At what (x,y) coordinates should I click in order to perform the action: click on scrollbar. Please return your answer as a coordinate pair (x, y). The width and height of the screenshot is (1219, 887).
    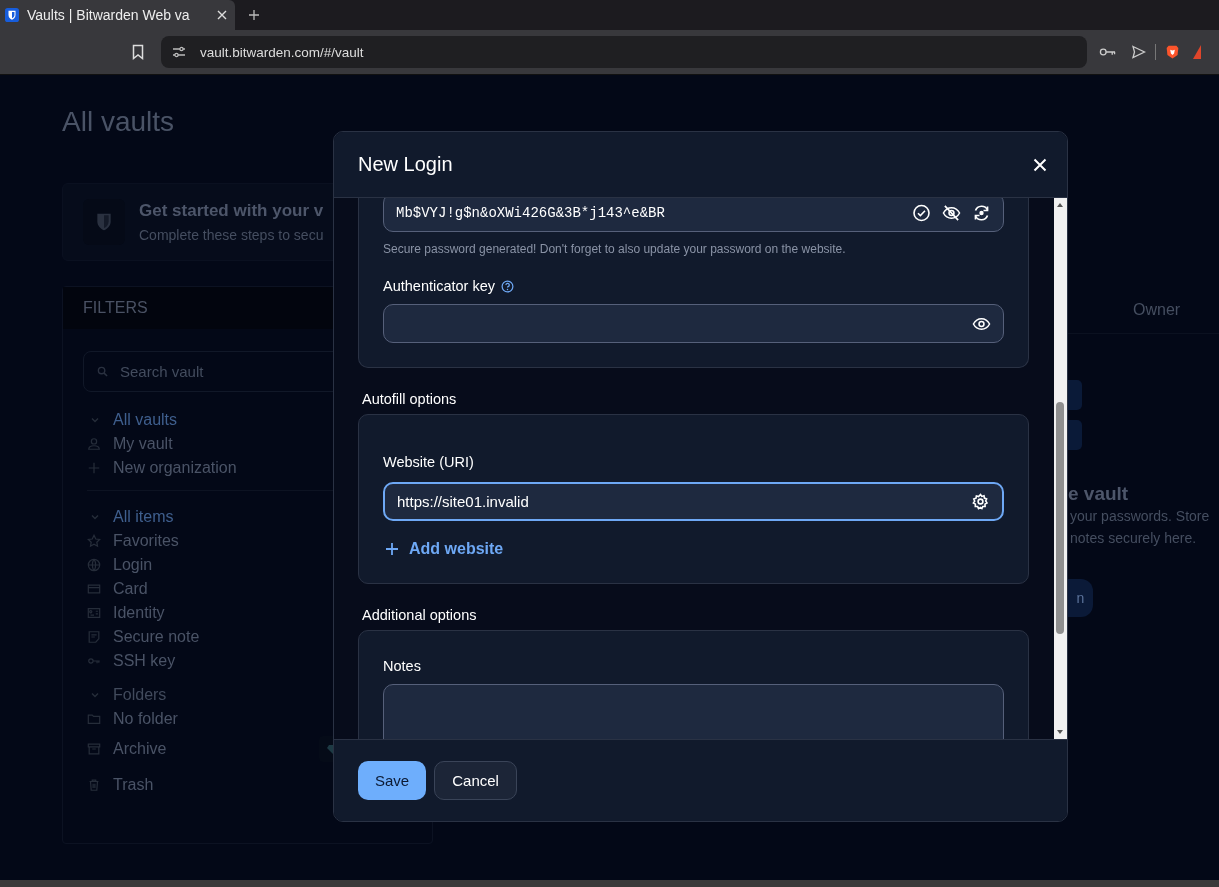
    Looking at the image, I should click on (1060, 468).